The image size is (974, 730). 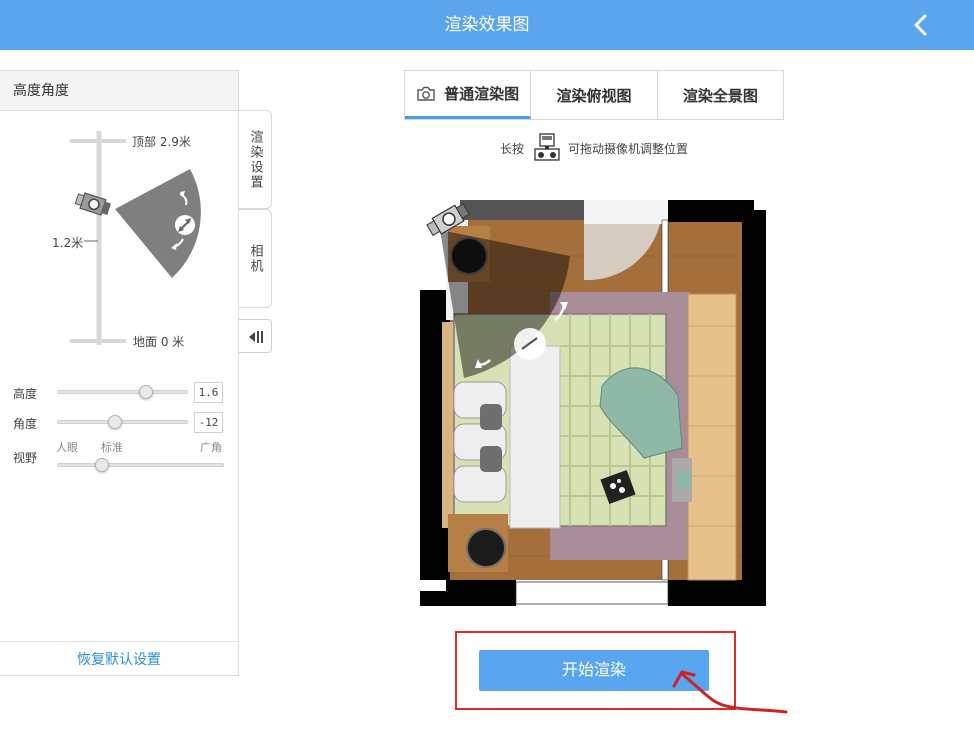 I want to click on tab-panorama-render: 渲染全景图, so click(x=720, y=95).